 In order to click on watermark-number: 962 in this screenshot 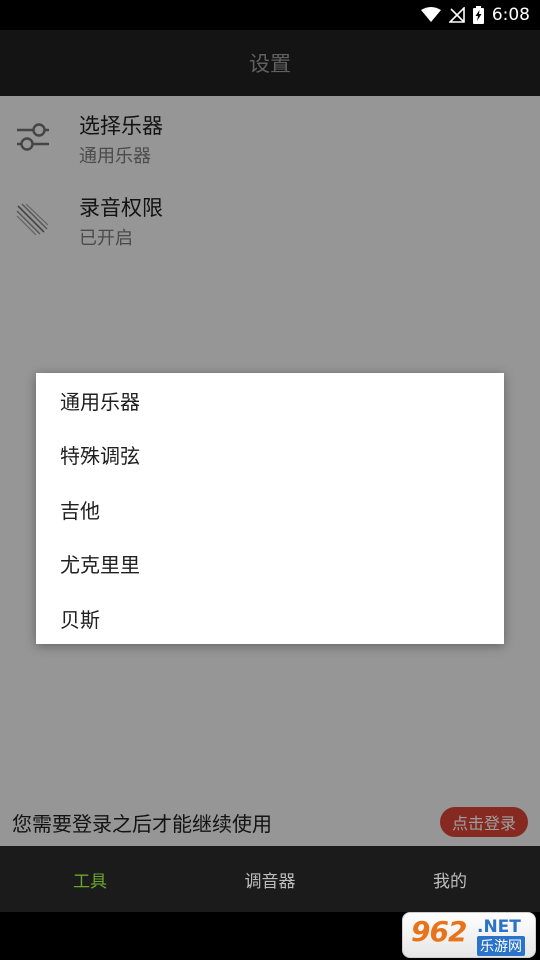, I will do `click(439, 931)`.